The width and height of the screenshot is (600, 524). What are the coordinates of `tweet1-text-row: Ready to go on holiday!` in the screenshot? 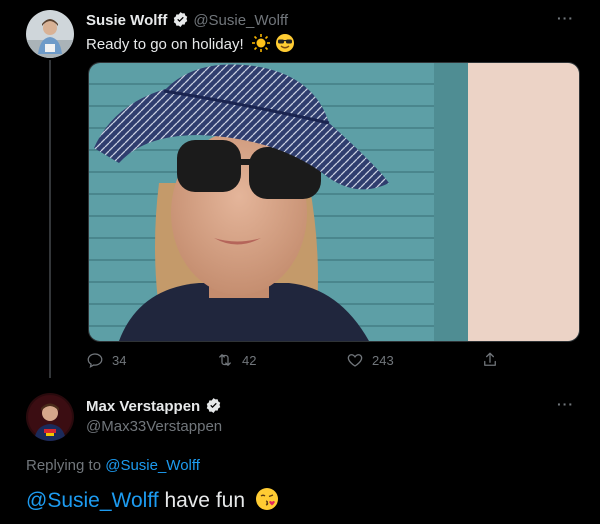 It's located at (190, 43).